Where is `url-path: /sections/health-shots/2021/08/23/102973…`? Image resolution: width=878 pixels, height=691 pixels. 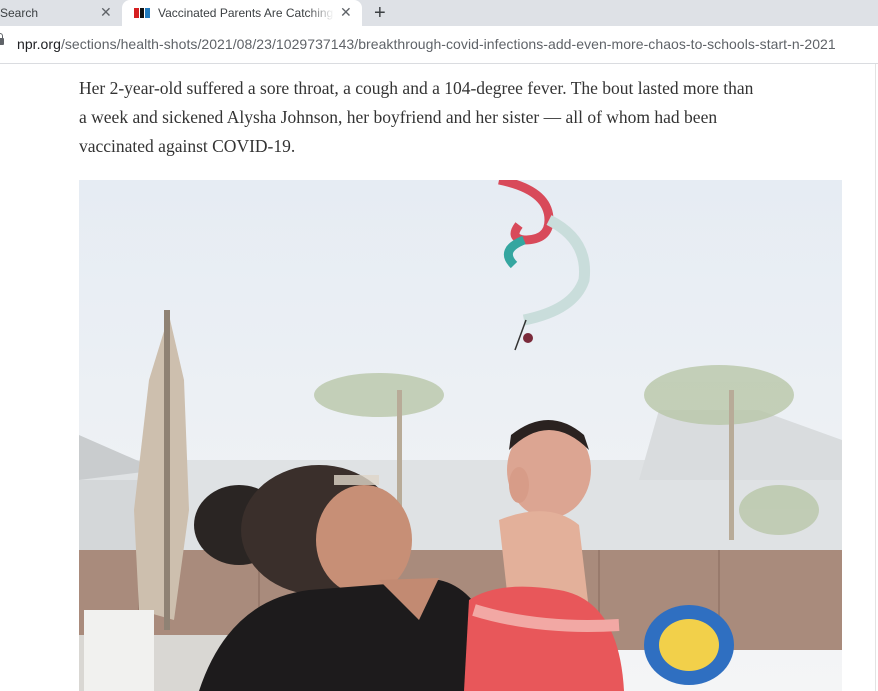 url-path: /sections/health-shots/2021/08/23/102973… is located at coordinates (448, 44).